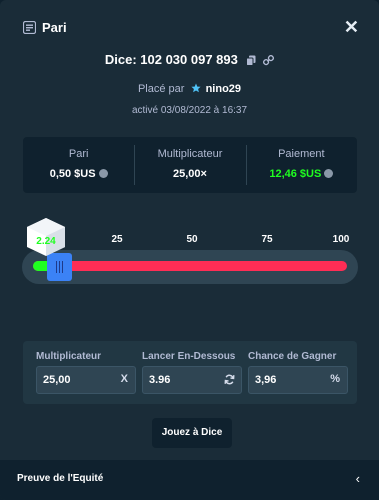 This screenshot has width=379, height=500. What do you see at coordinates (190, 154) in the screenshot?
I see `stat-multiplier-label: Multiplicateur` at bounding box center [190, 154].